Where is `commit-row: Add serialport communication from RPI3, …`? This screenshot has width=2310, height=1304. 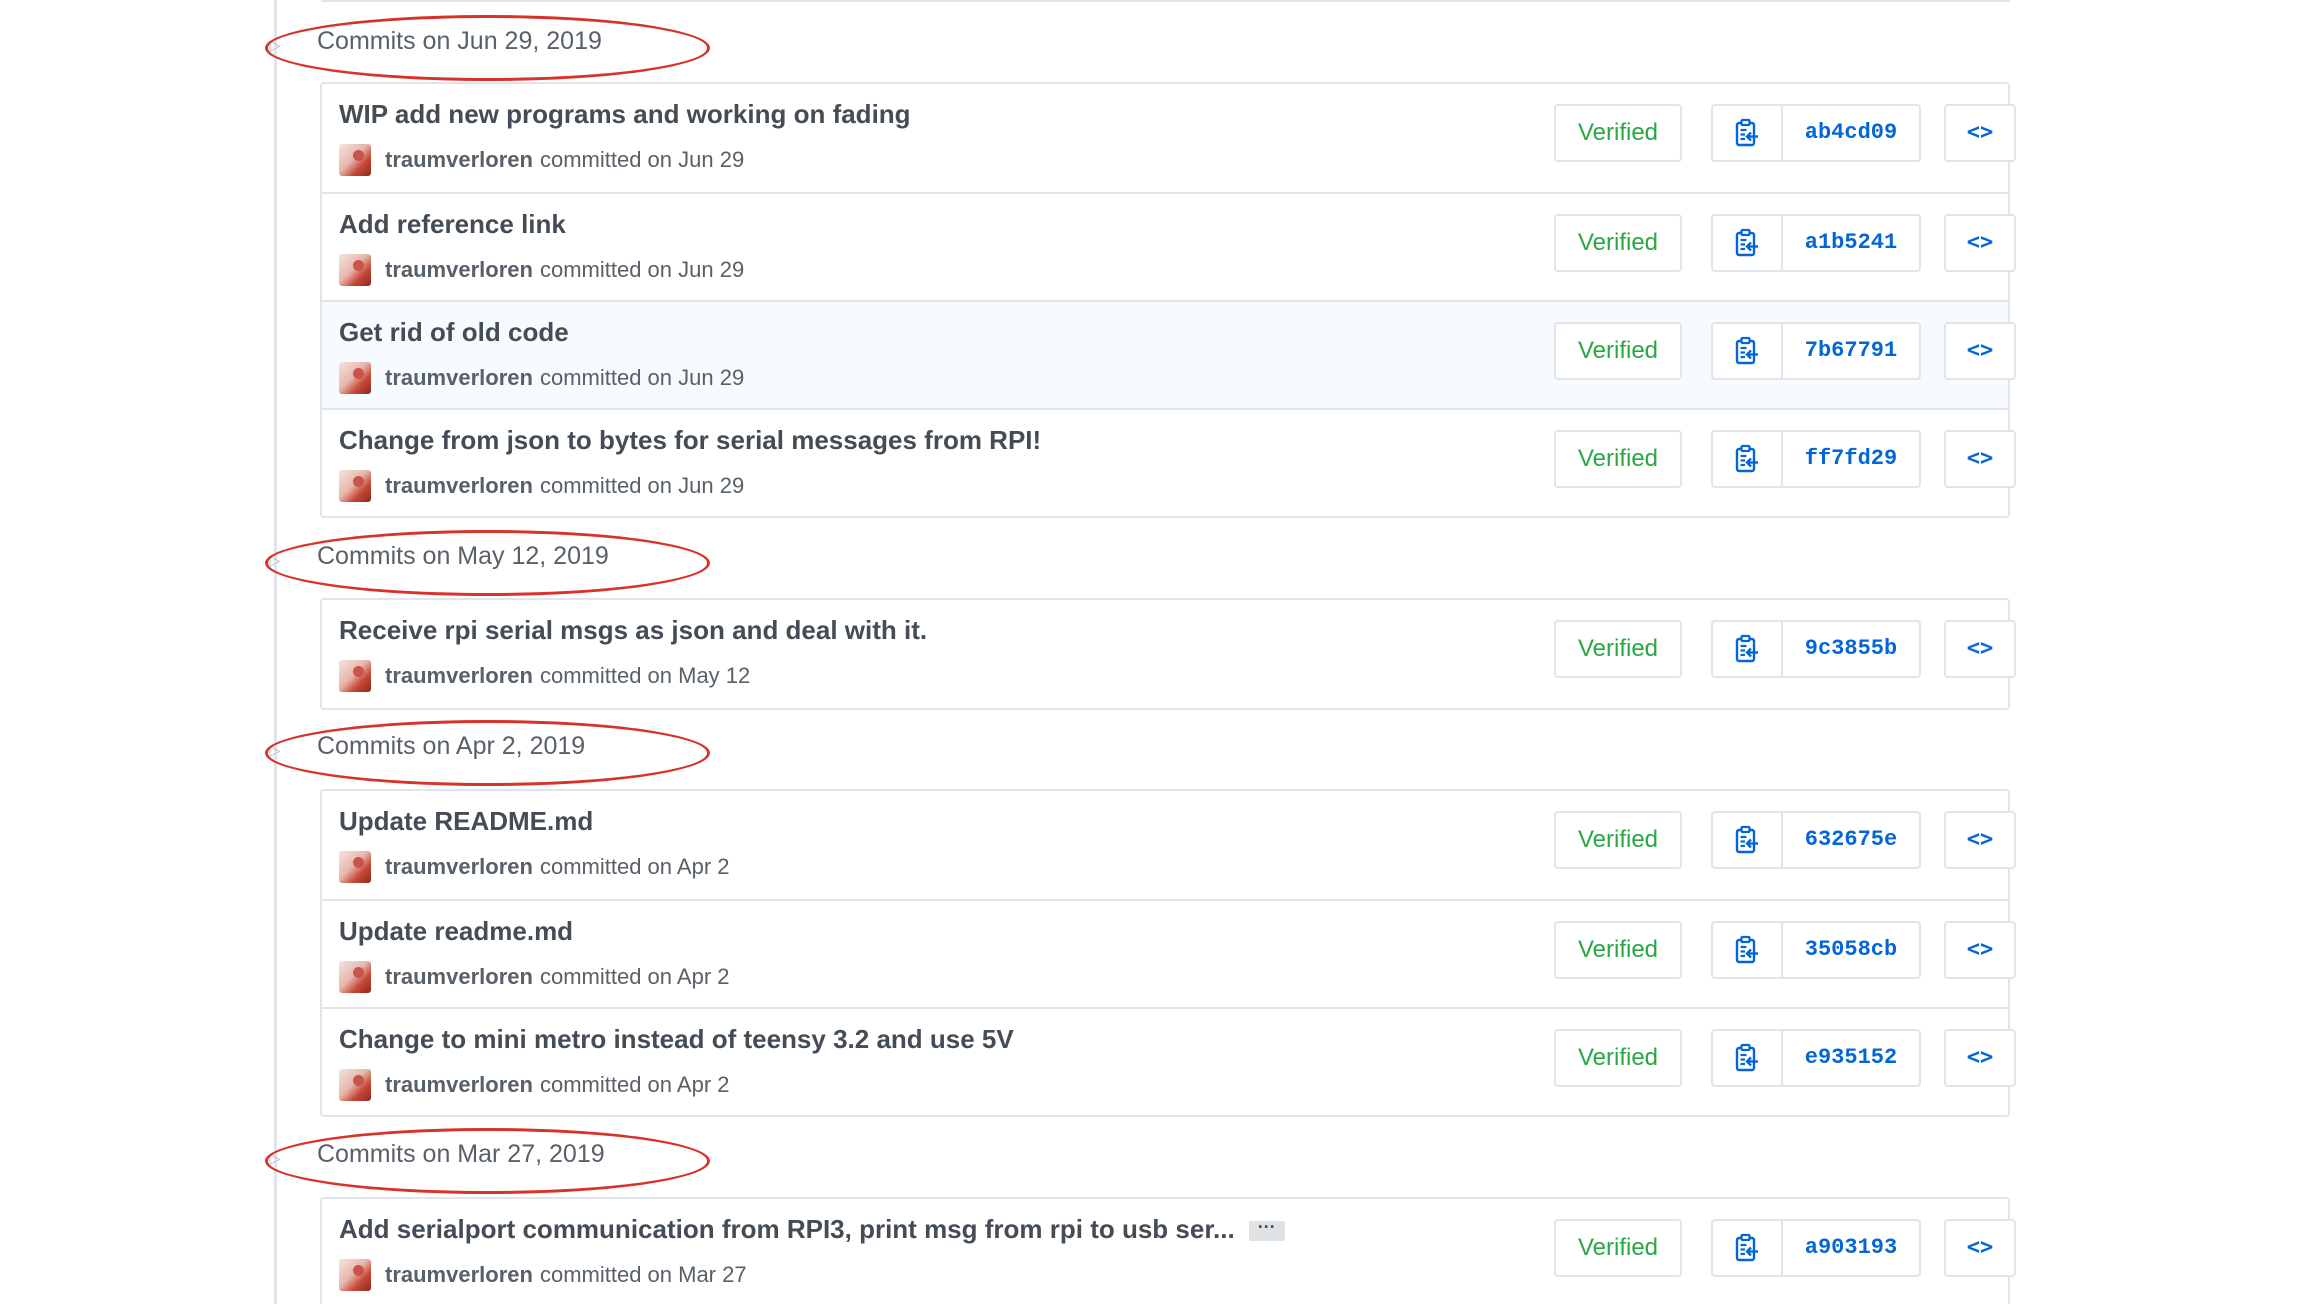 commit-row: Add serialport communication from RPI3, … is located at coordinates (1169, 1251).